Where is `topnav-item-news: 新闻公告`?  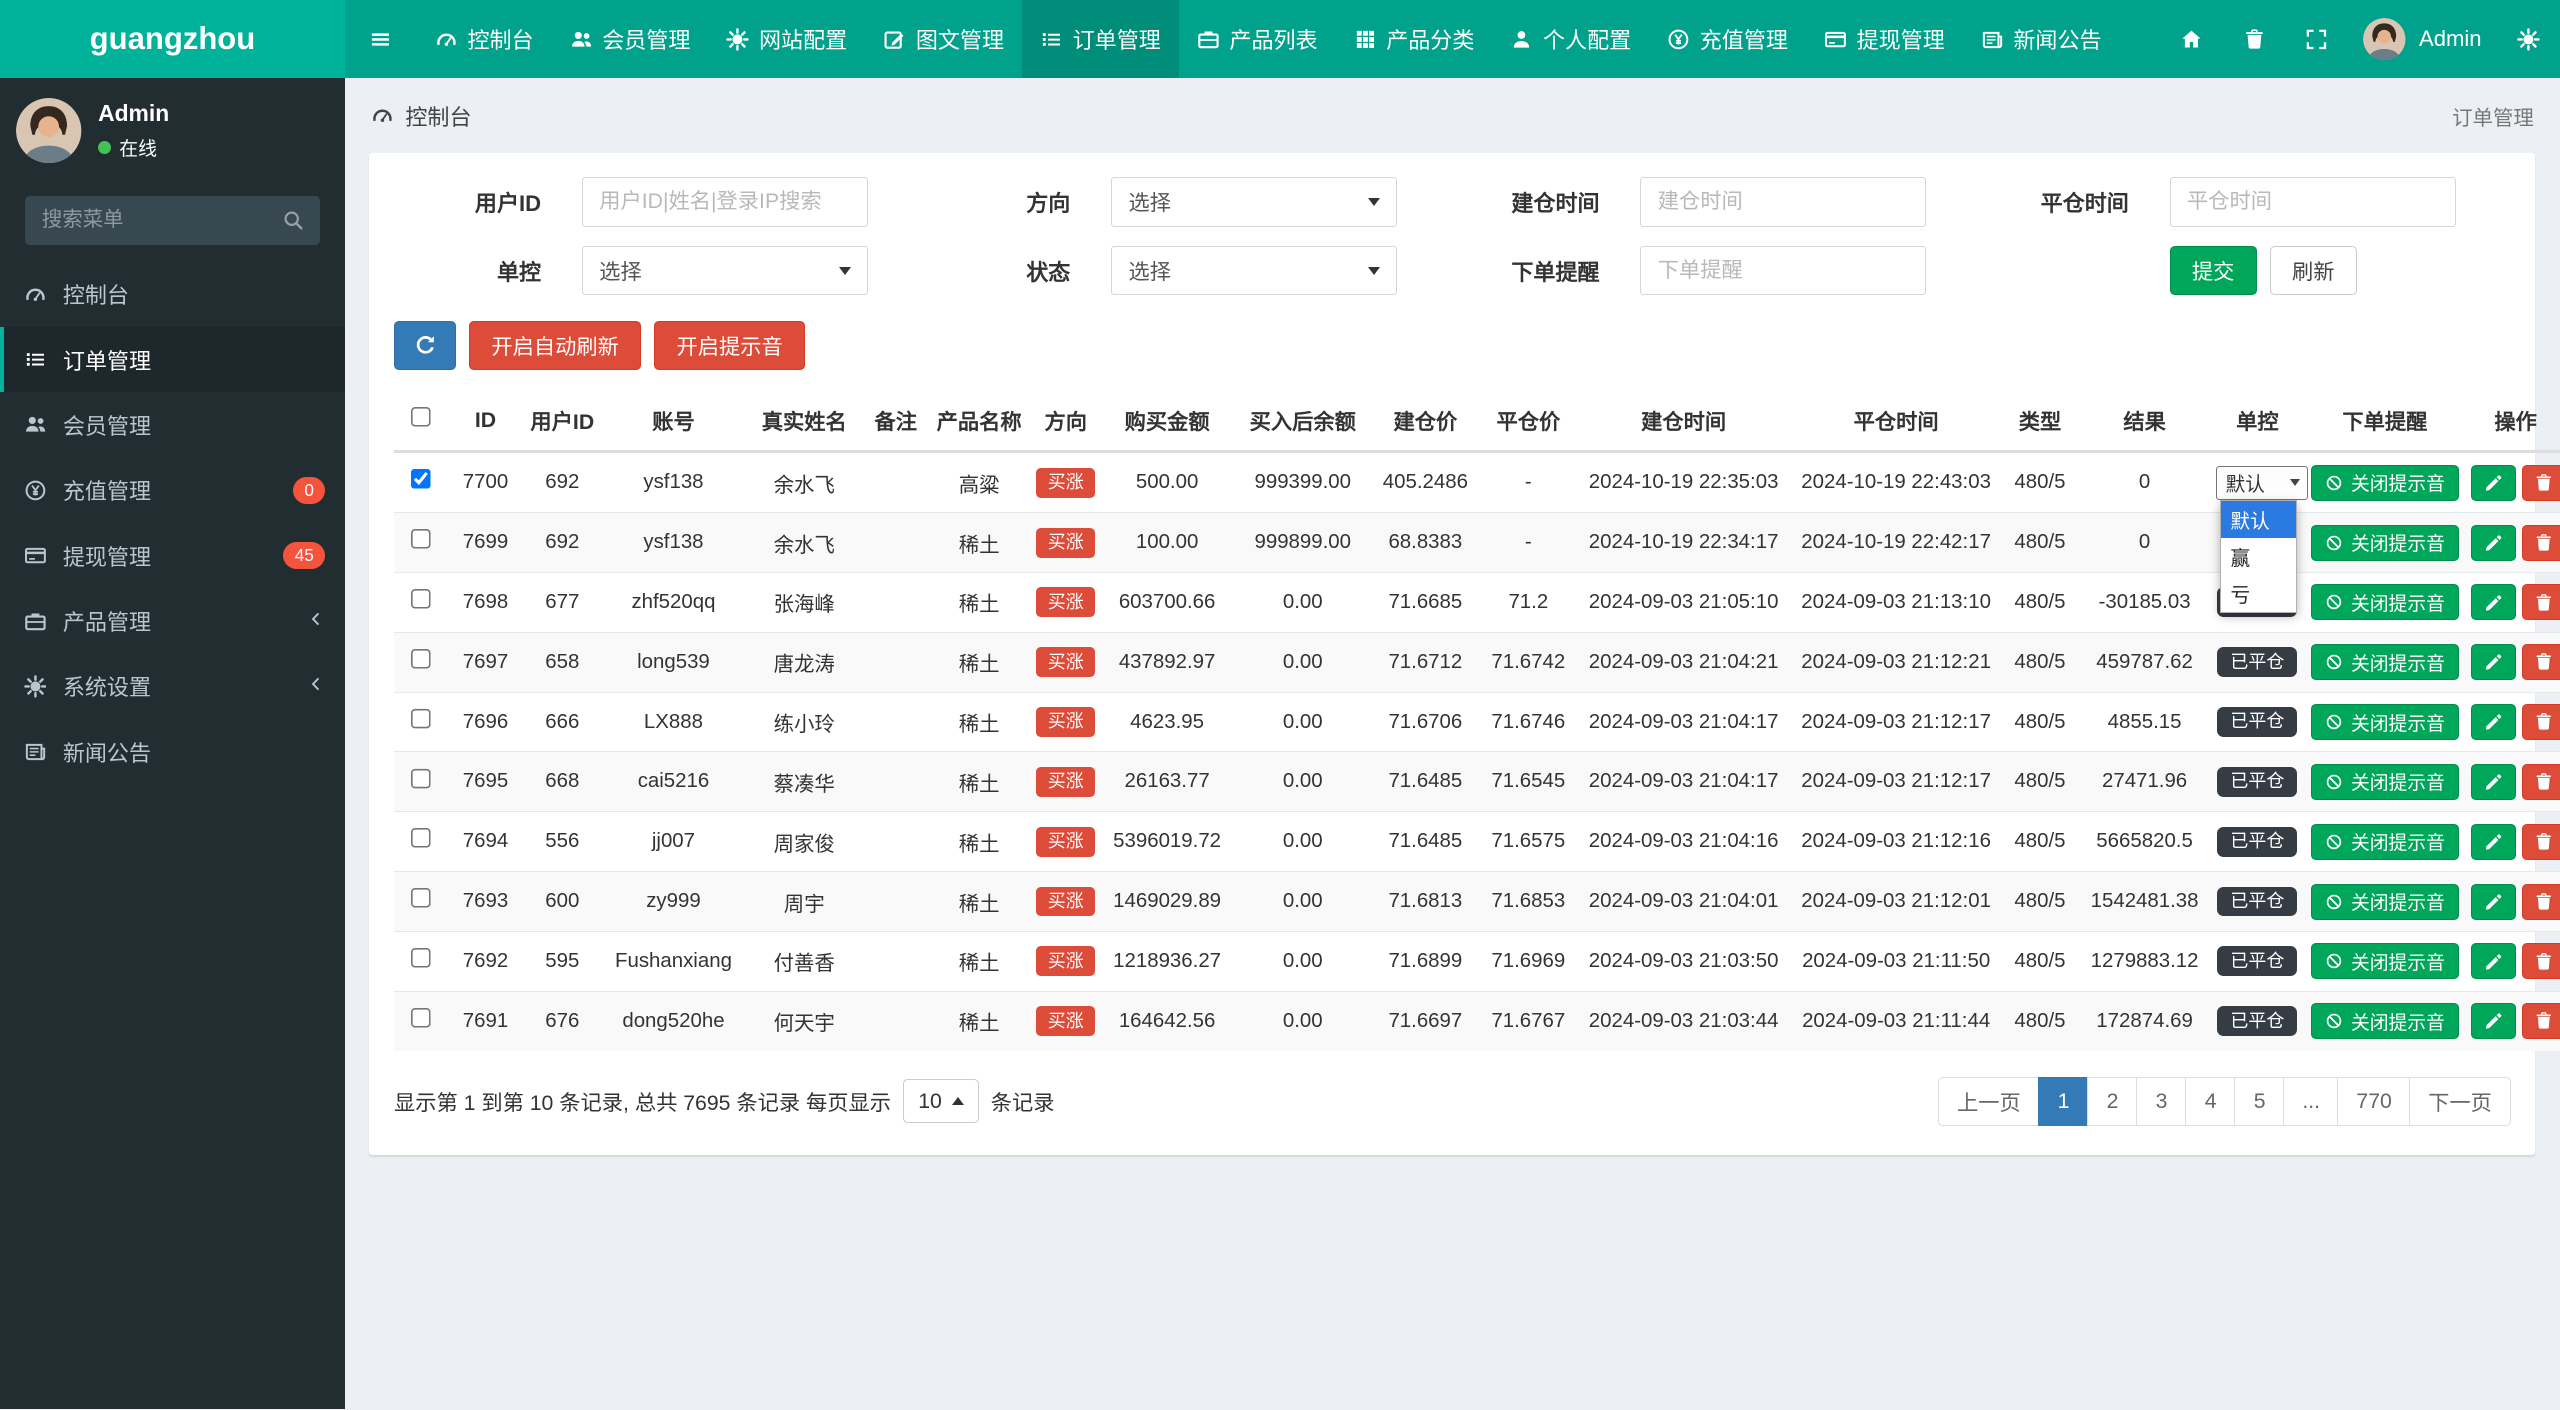 topnav-item-news: 新闻公告 is located at coordinates (2041, 39).